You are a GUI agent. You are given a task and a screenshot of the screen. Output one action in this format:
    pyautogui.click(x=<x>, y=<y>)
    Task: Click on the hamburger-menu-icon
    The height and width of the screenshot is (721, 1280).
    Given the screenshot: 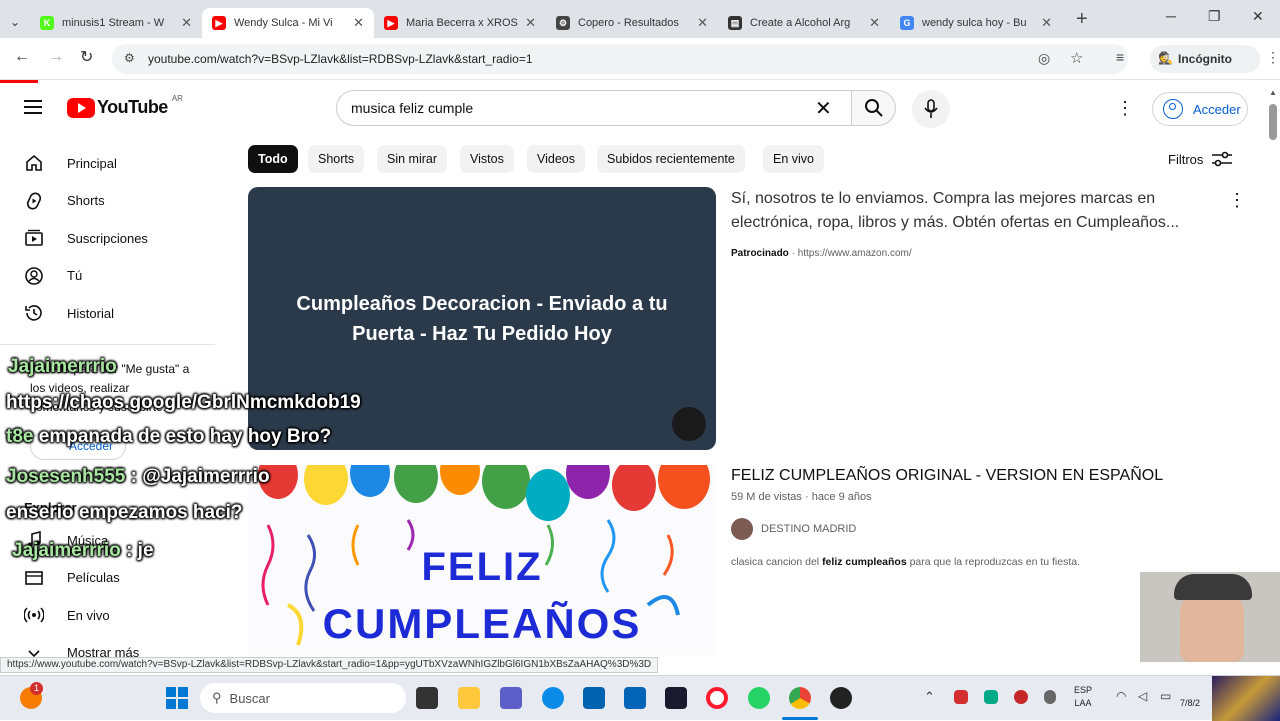 What is the action you would take?
    pyautogui.click(x=33, y=107)
    